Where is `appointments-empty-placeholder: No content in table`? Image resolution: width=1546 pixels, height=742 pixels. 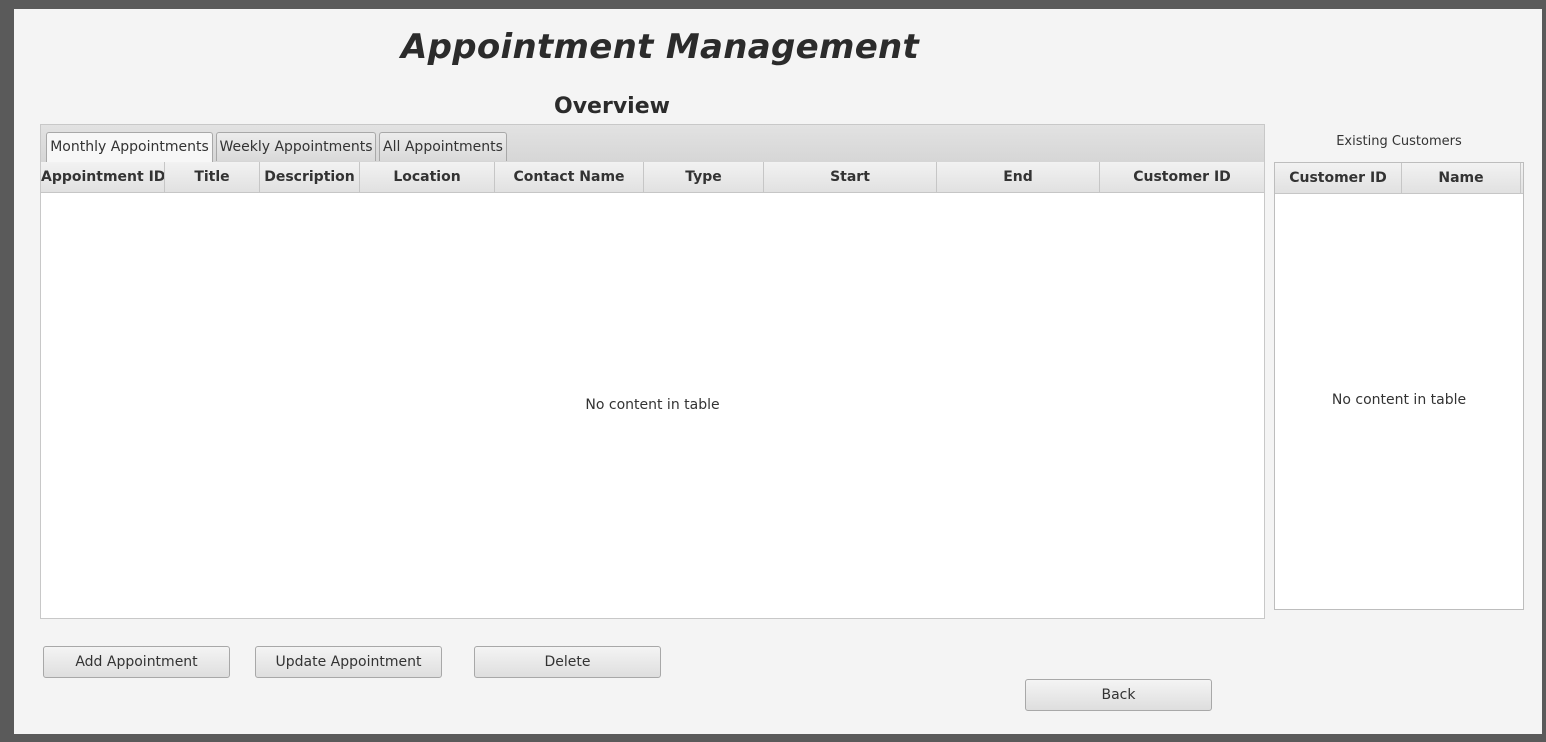
appointments-empty-placeholder: No content in table is located at coordinates (652, 405).